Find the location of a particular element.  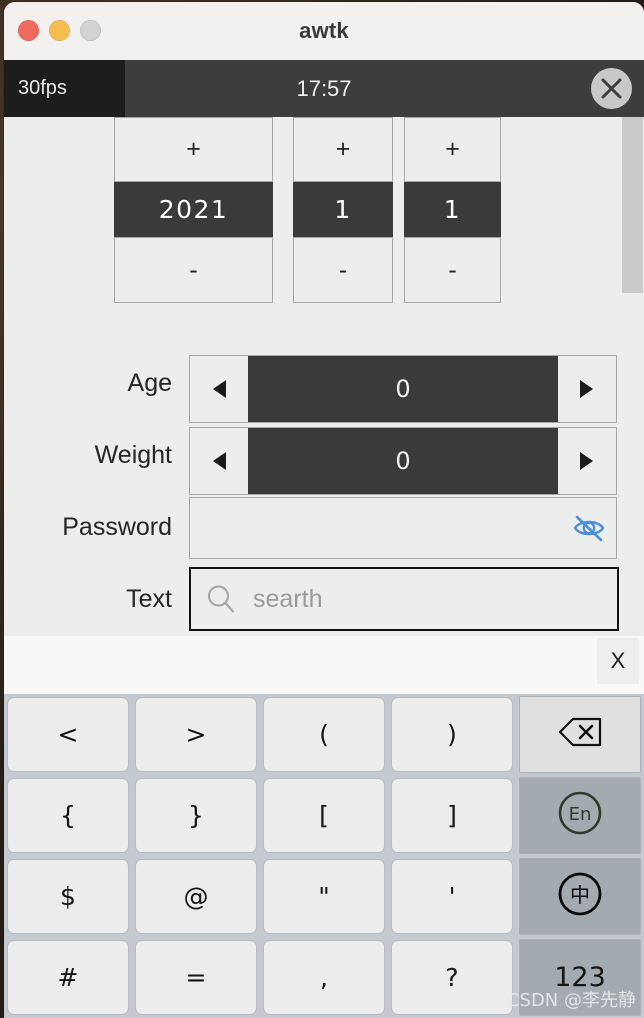

key-label: ] is located at coordinates (452, 815).